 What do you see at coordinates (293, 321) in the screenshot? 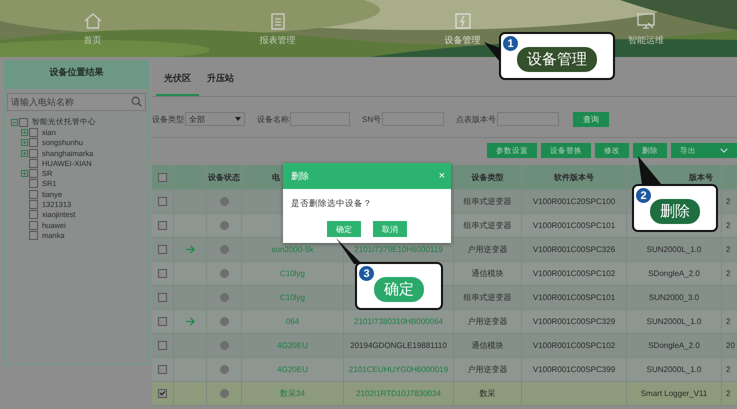
I see `device-name-link: 064` at bounding box center [293, 321].